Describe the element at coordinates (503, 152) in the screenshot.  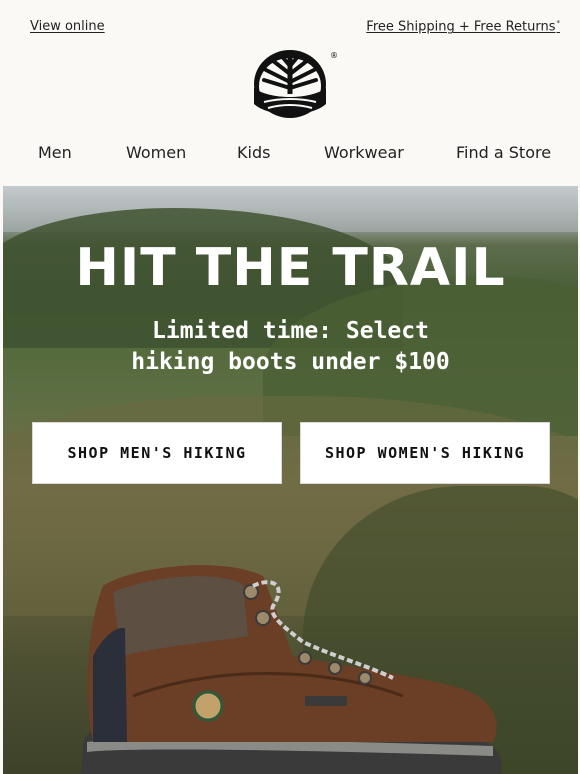
I see `nav-item-find-a-store: Find a Store` at that location.